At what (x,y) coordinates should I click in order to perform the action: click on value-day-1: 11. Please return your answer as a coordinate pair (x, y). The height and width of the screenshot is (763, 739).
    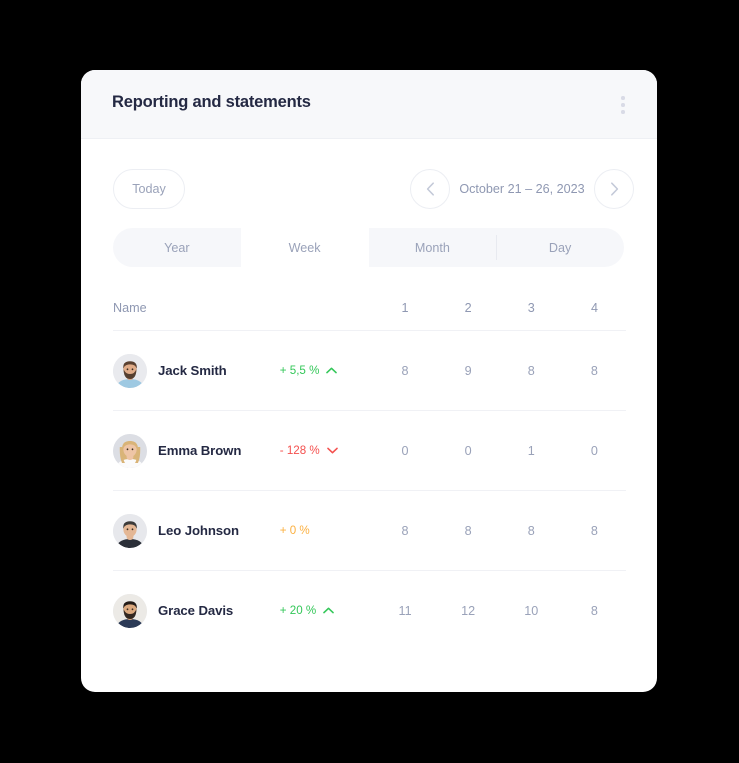
    Looking at the image, I should click on (405, 610).